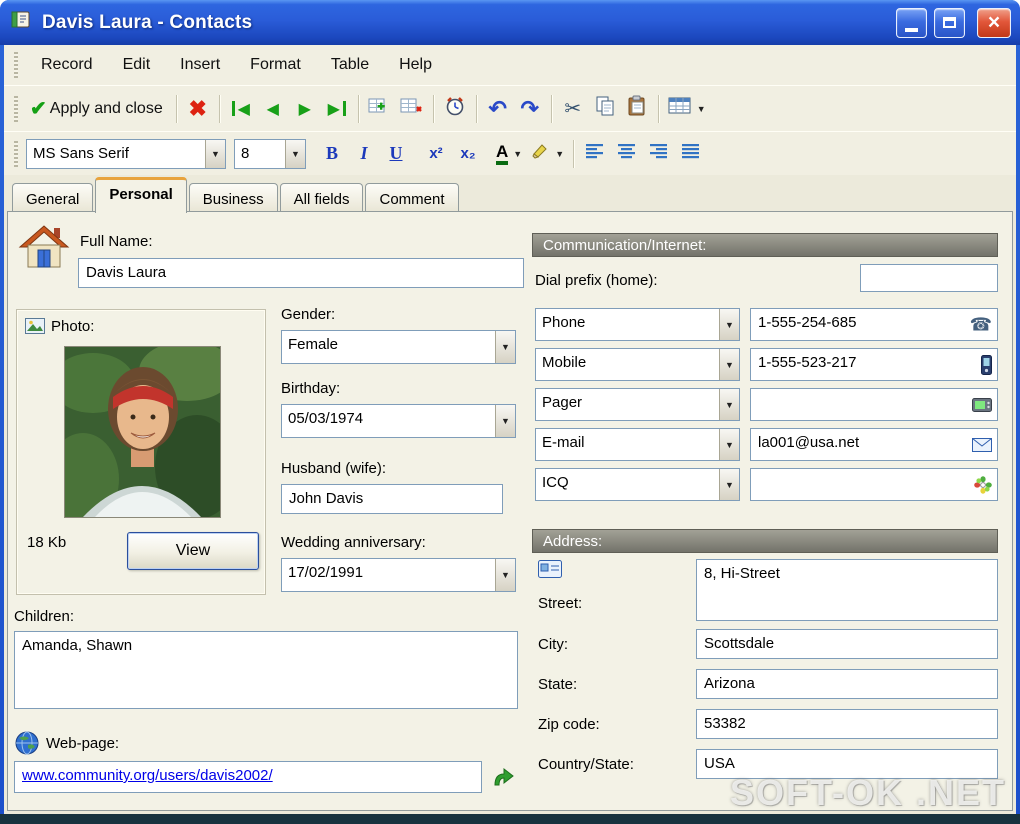 This screenshot has width=1020, height=824. I want to click on align-right-button, so click(659, 154).